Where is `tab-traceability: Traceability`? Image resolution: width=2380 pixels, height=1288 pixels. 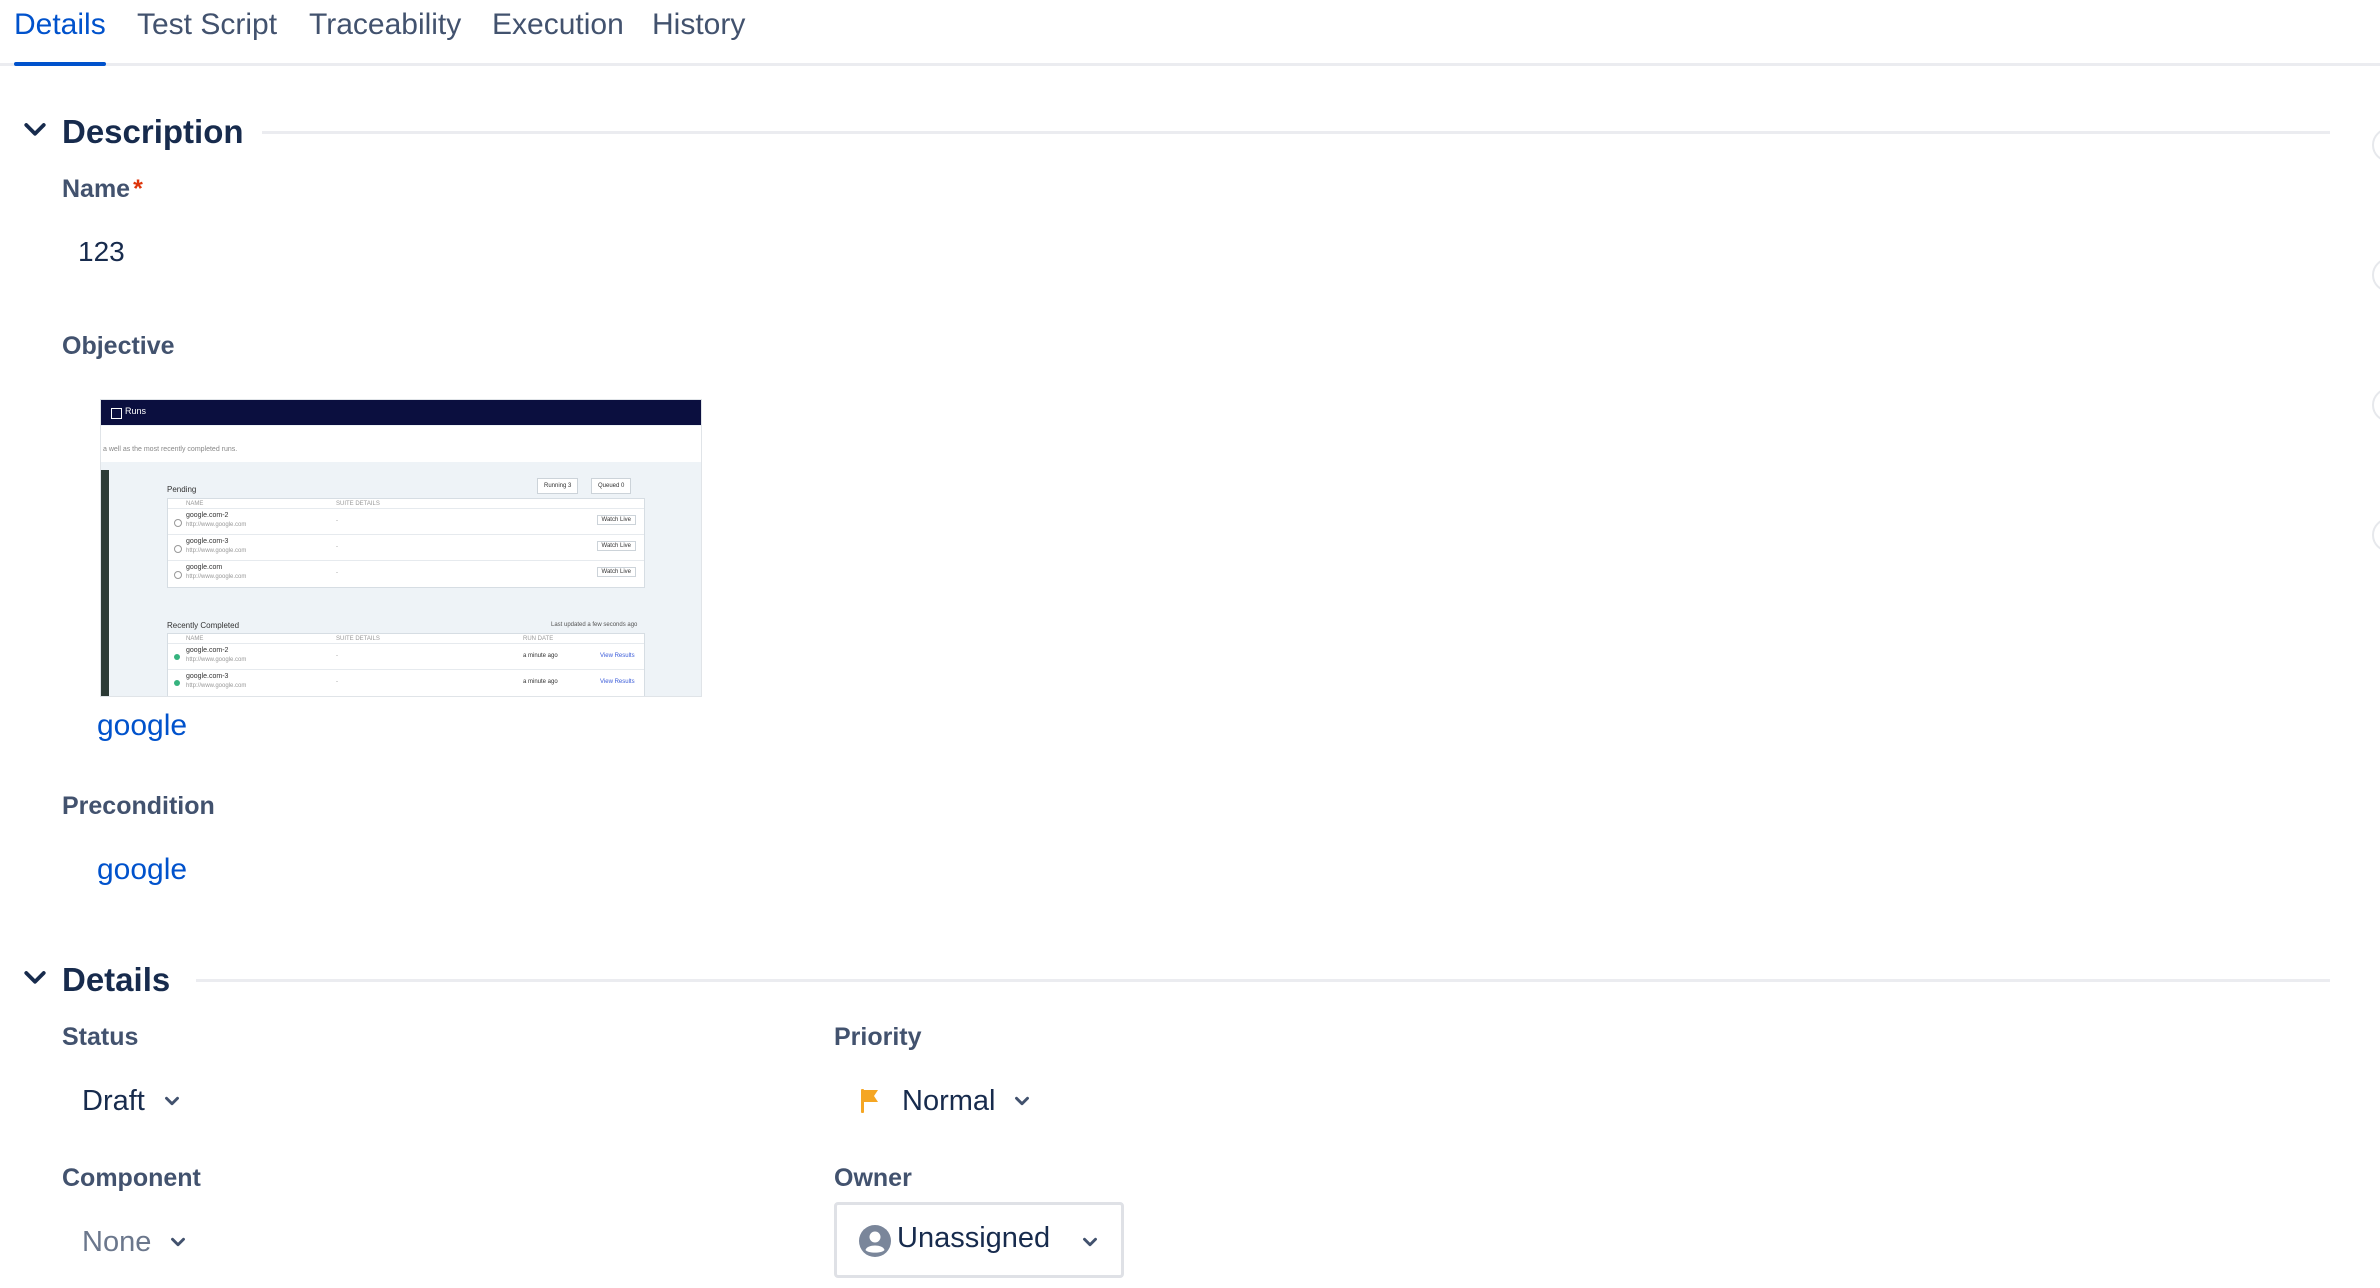
tab-traceability: Traceability is located at coordinates (385, 31).